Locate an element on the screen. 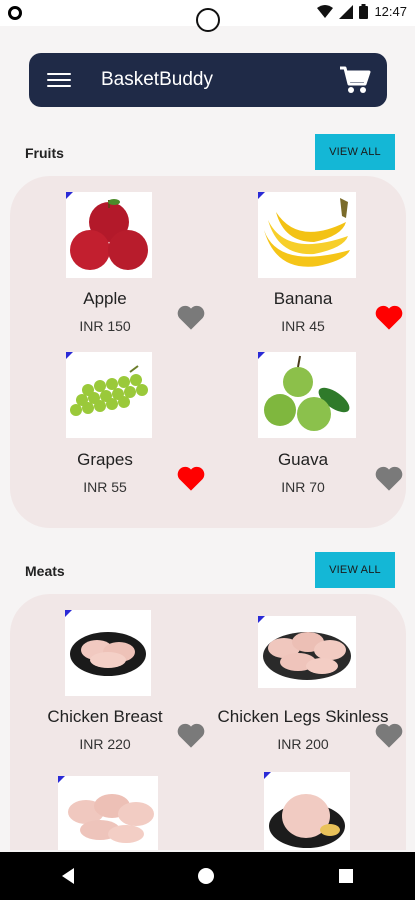 The image size is (415, 900). back-icon is located at coordinates (68, 876).